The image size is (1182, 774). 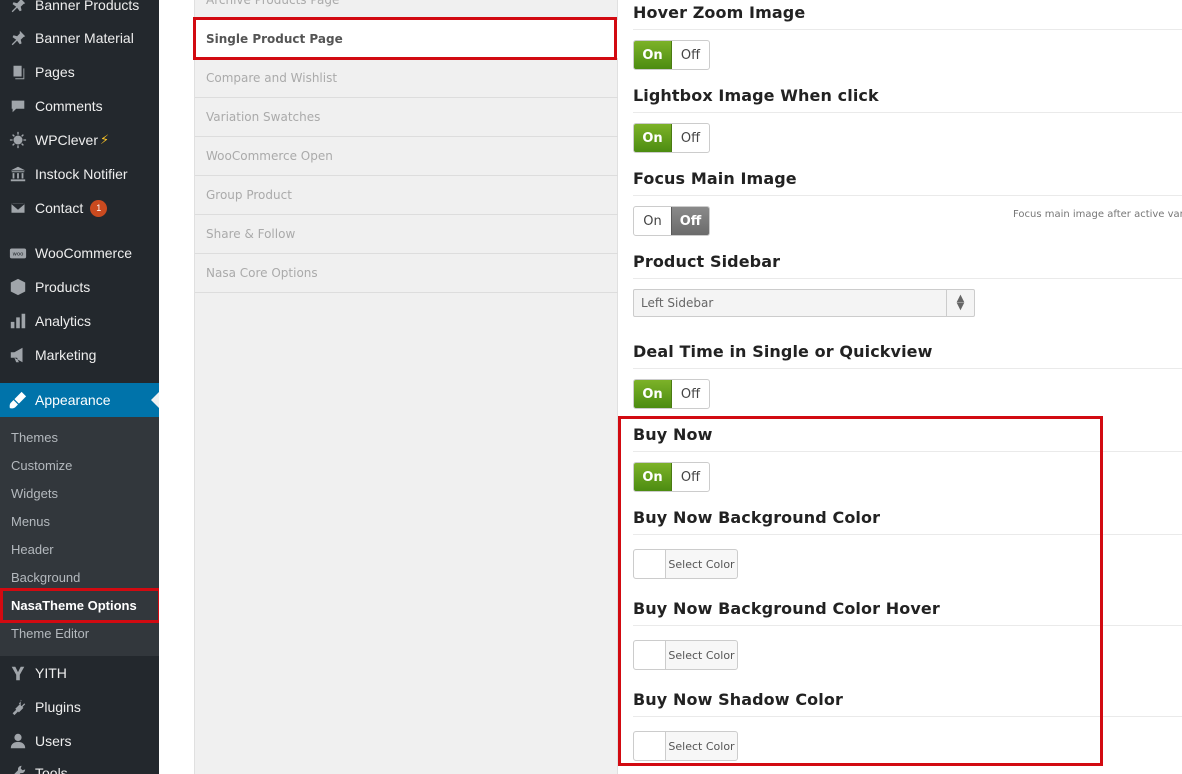 I want to click on hover-zoom-toggle: On Off, so click(x=671, y=55).